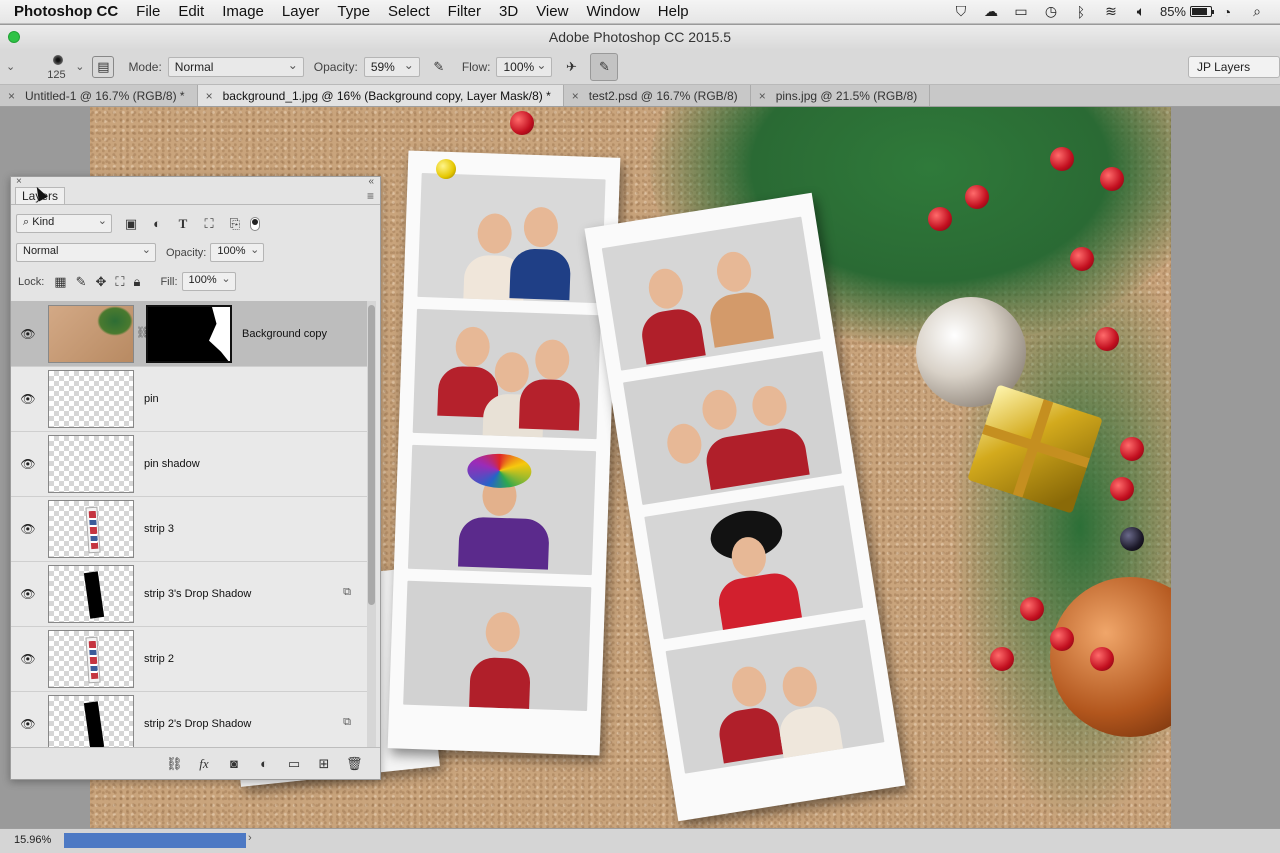  What do you see at coordinates (612, 11) in the screenshot?
I see `menu-window: Window` at bounding box center [612, 11].